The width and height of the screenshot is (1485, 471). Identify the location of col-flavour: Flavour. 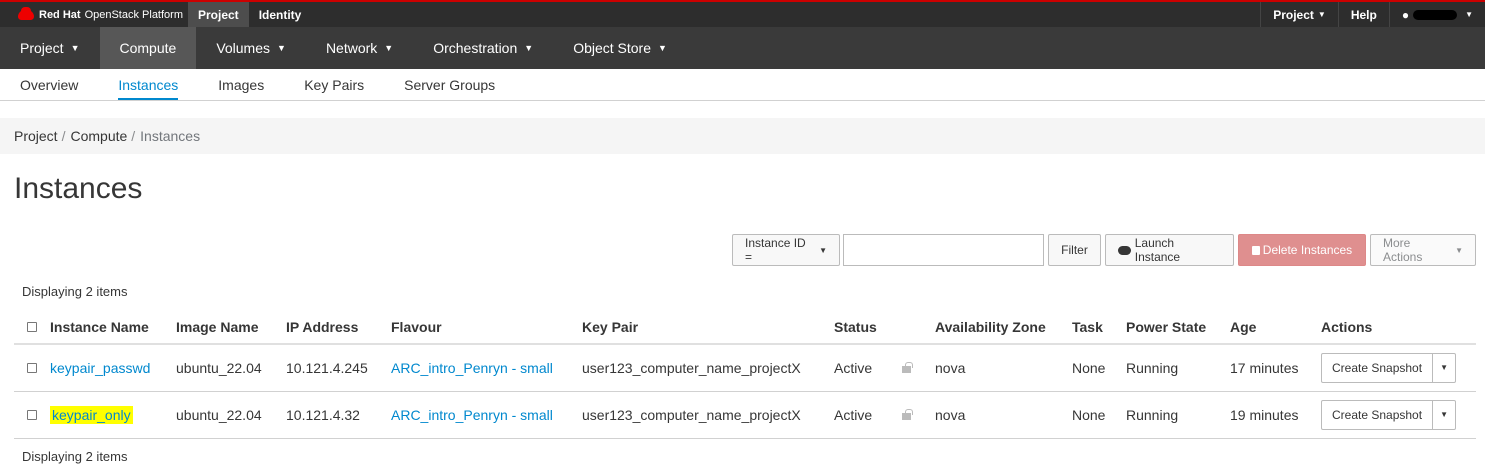
(486, 327).